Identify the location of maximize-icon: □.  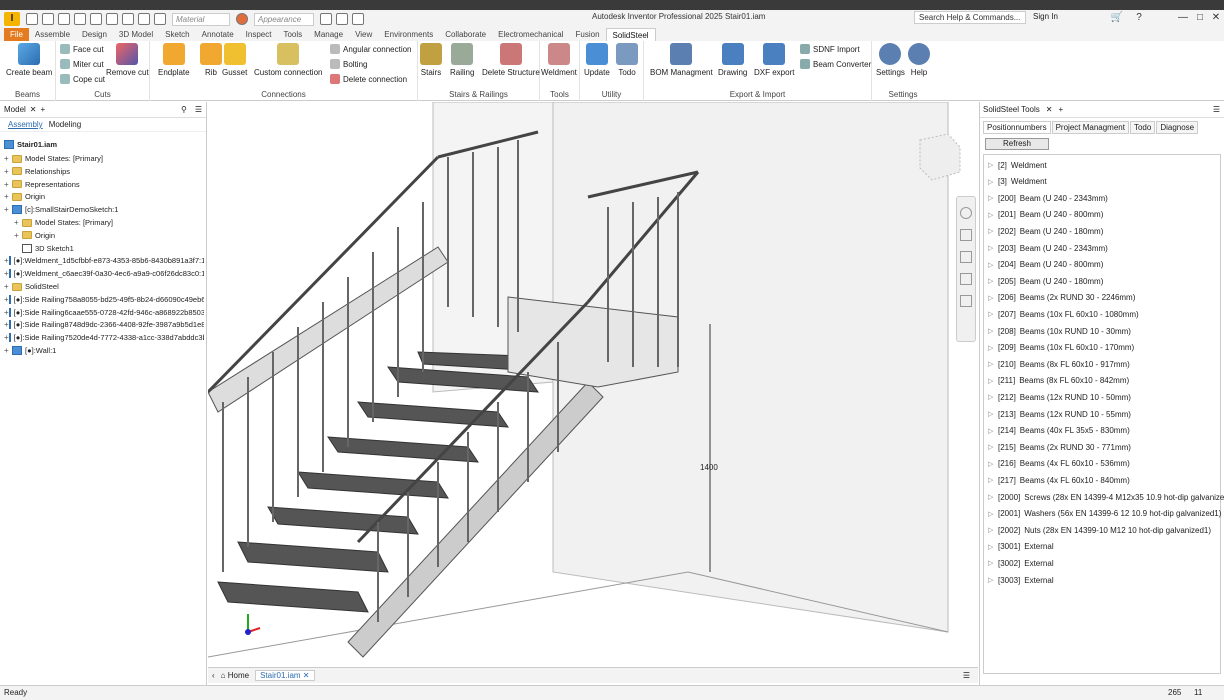
(1200, 18).